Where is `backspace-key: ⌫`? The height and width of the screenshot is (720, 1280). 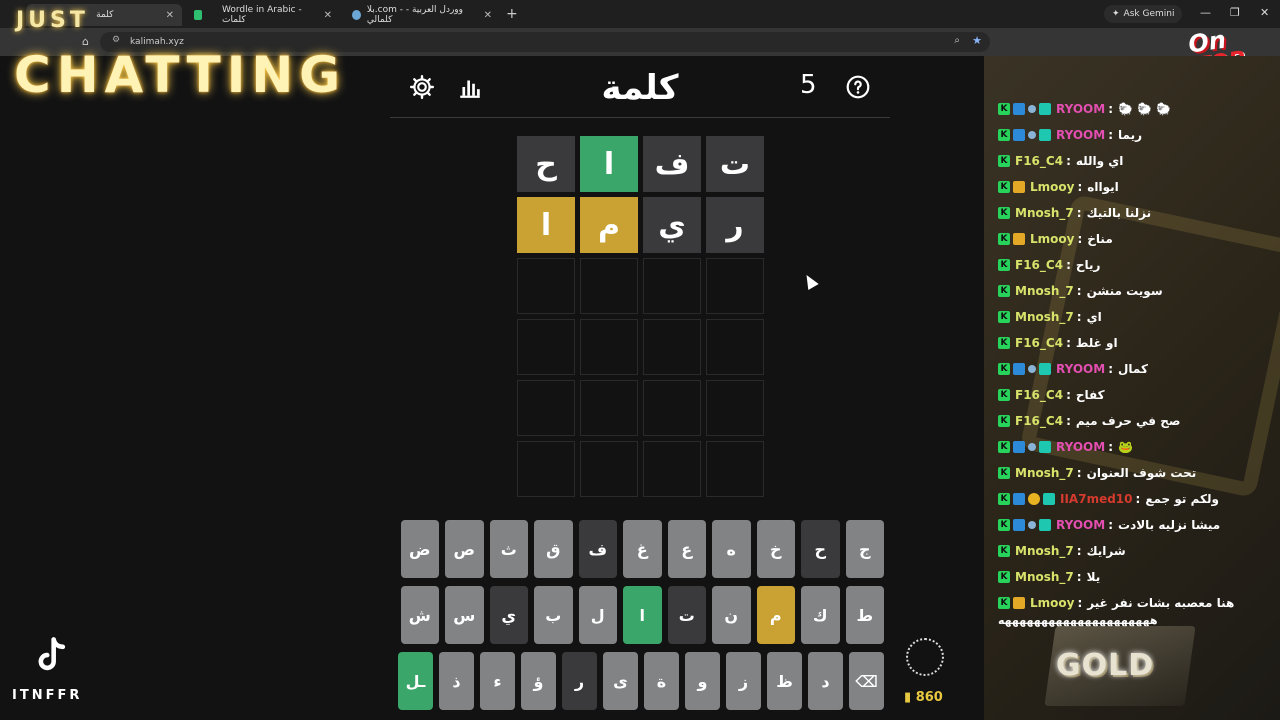 backspace-key: ⌫ is located at coordinates (866, 681).